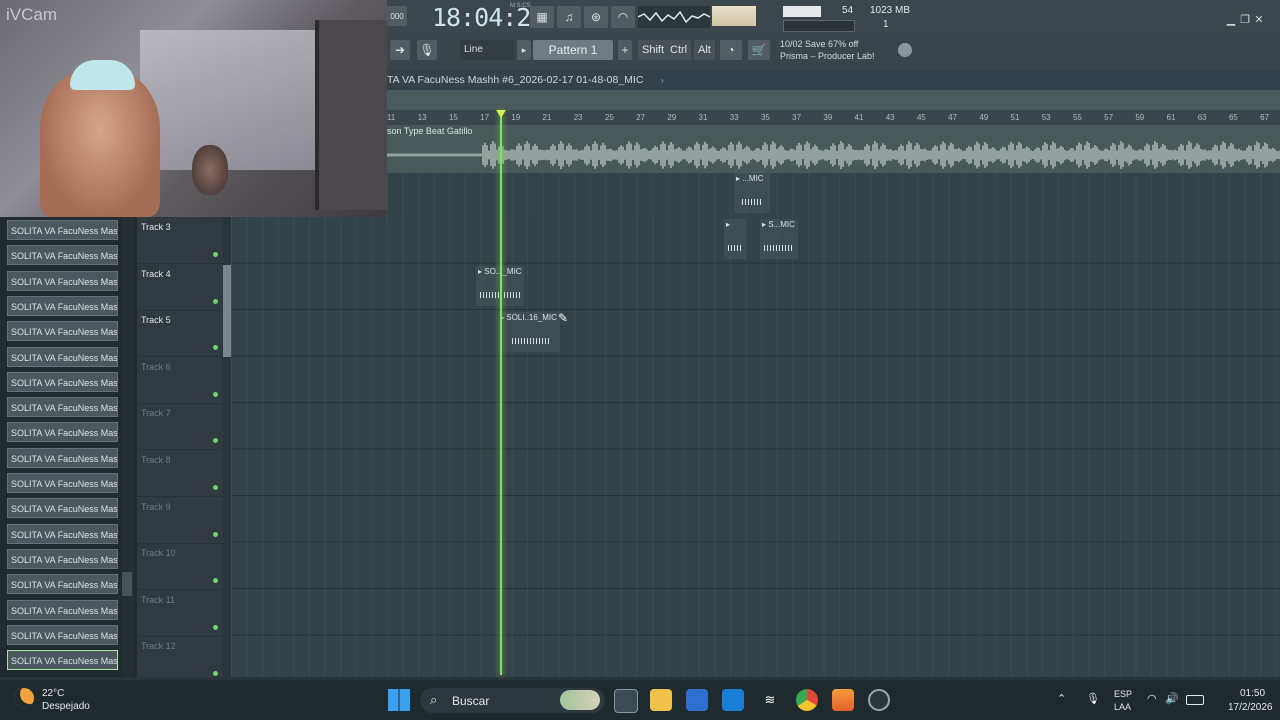 This screenshot has height=720, width=1280. I want to click on loop-record-icon: ⊛, so click(596, 17).